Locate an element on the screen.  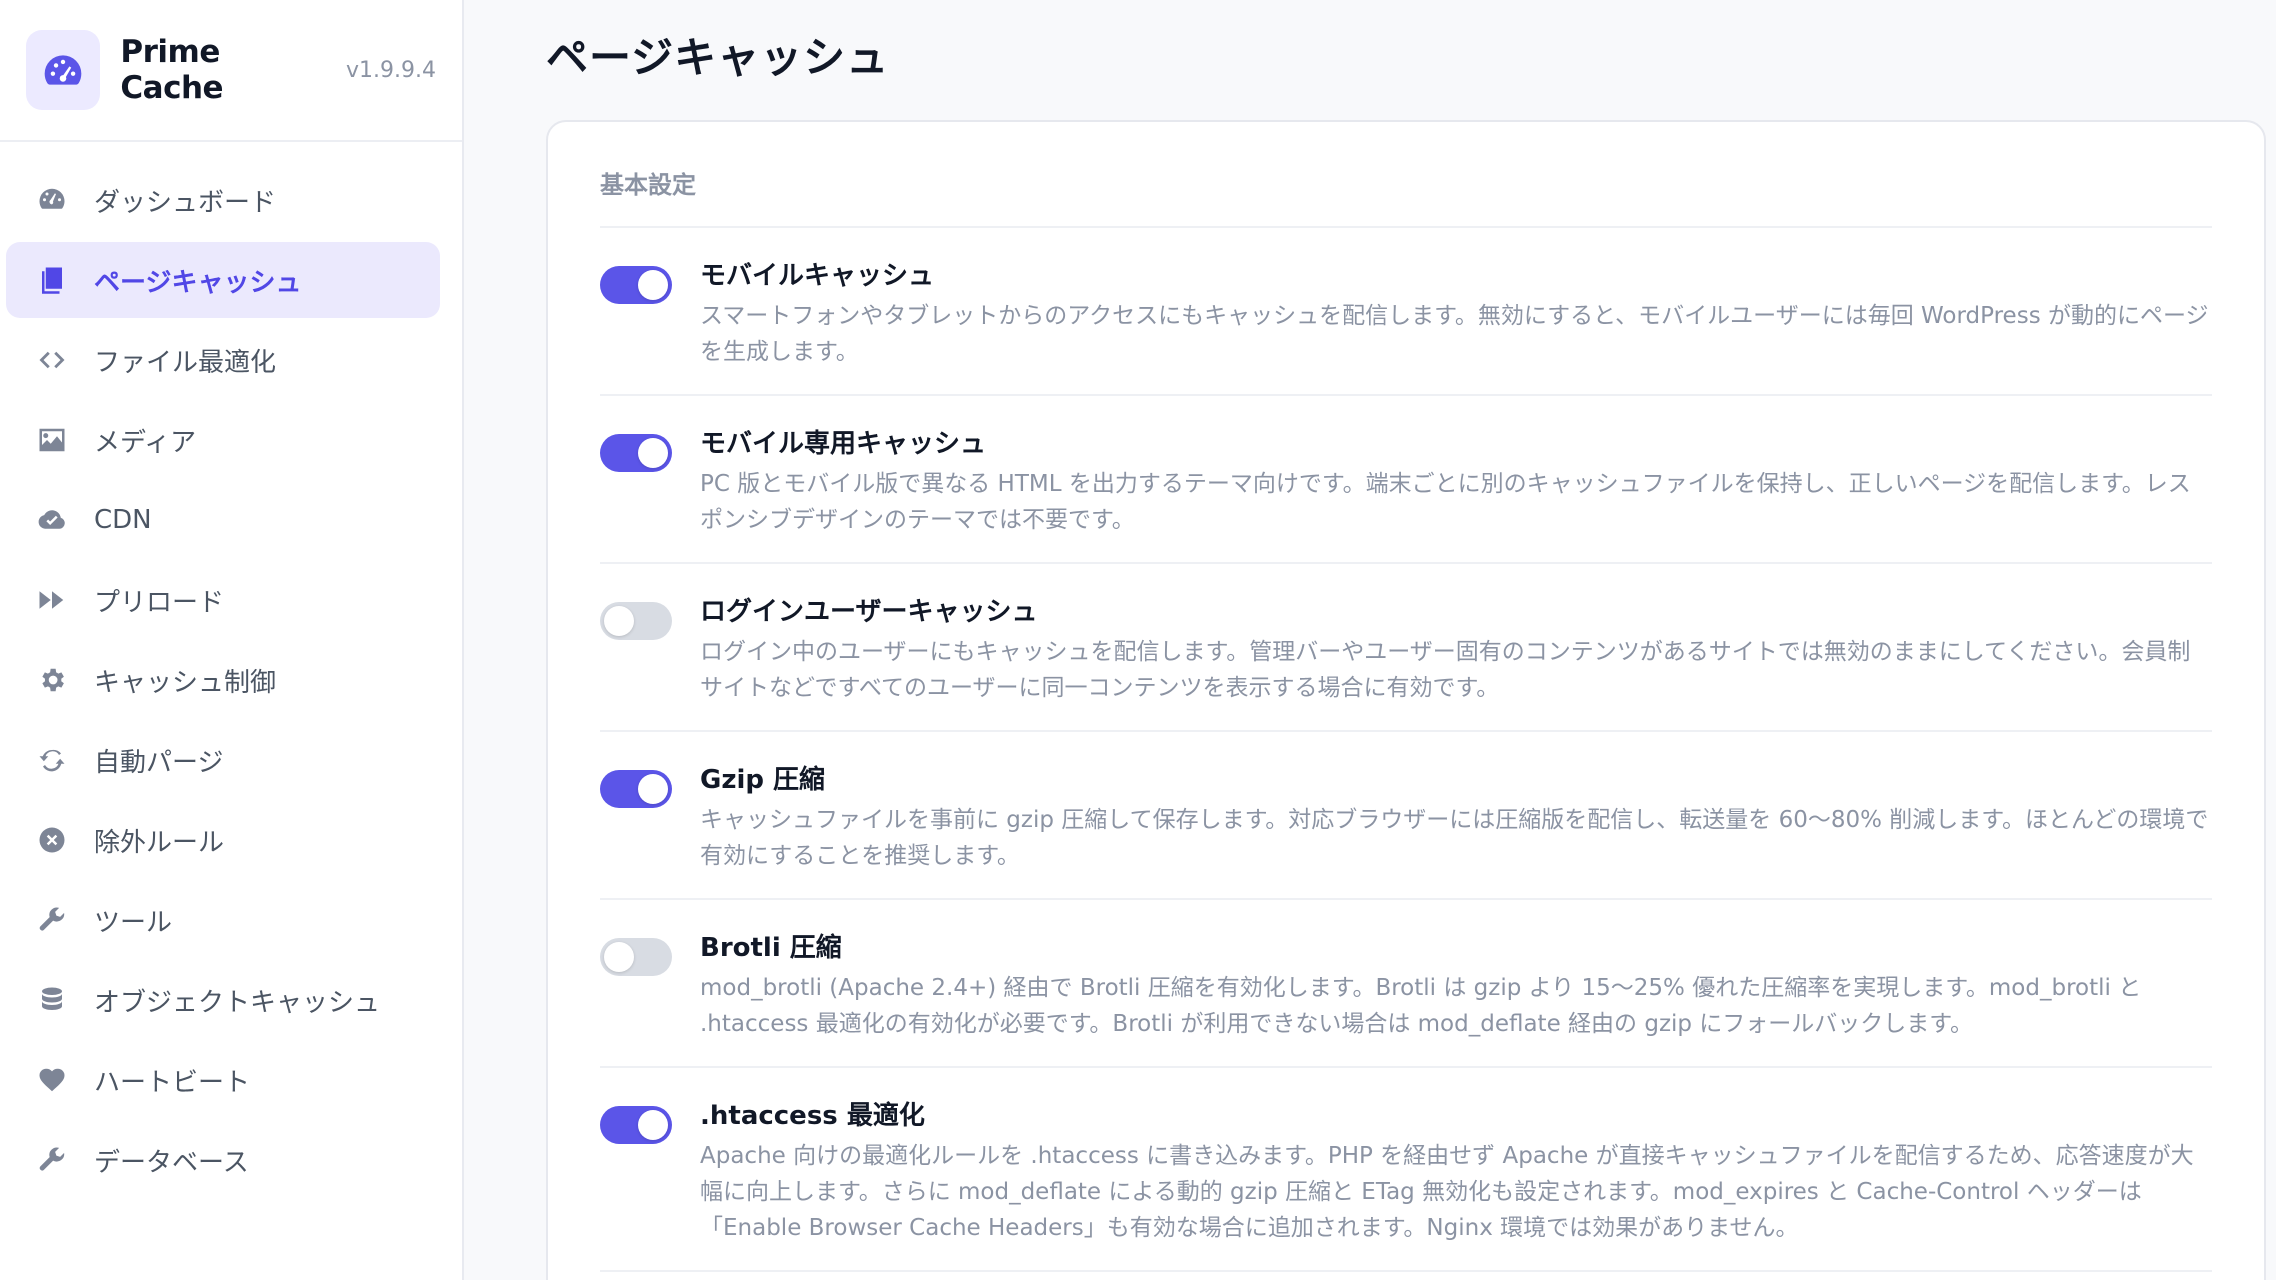
sidebar-item-label: ファイル最適化 is located at coordinates (185, 362).